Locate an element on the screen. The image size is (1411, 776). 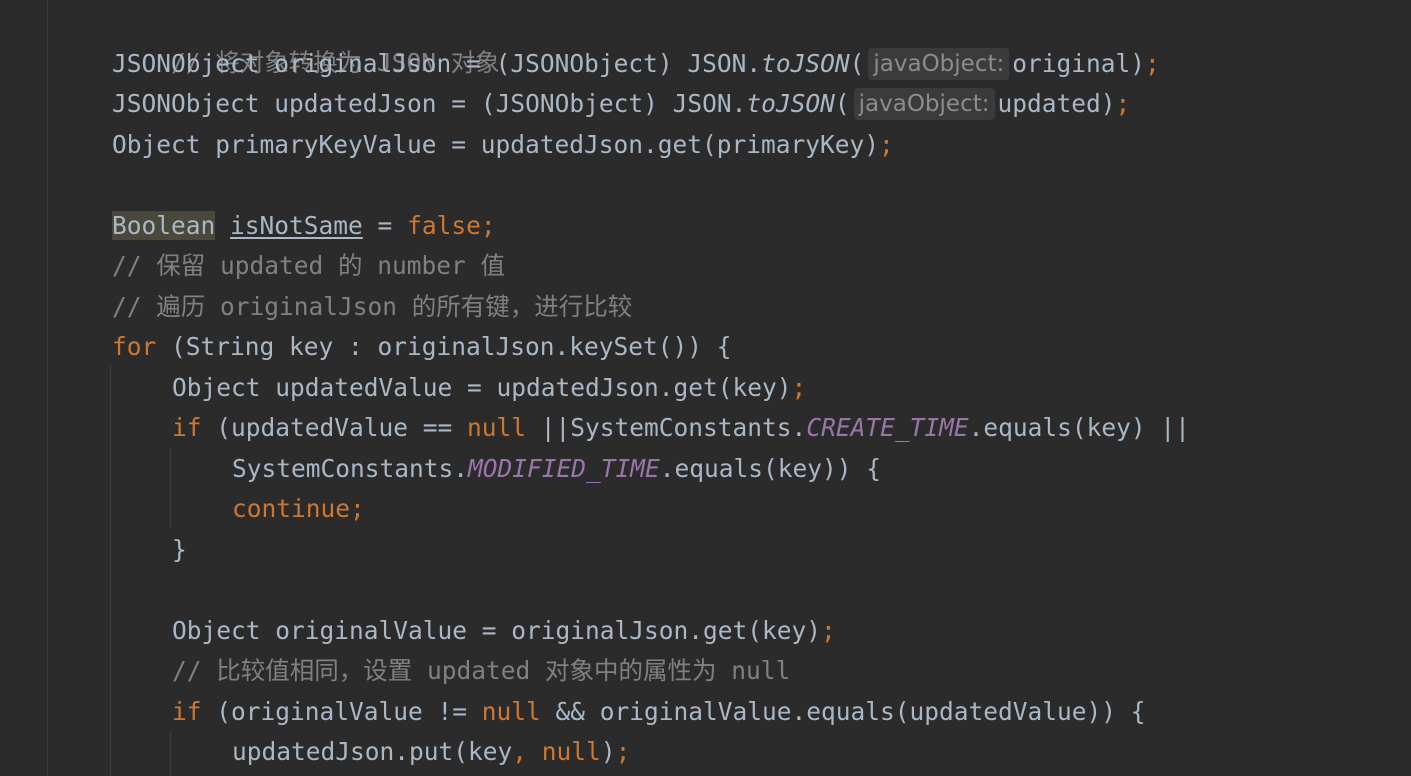
code-line: // 遍历 originalJson 的所有键，进行比较 is located at coordinates (372, 307).